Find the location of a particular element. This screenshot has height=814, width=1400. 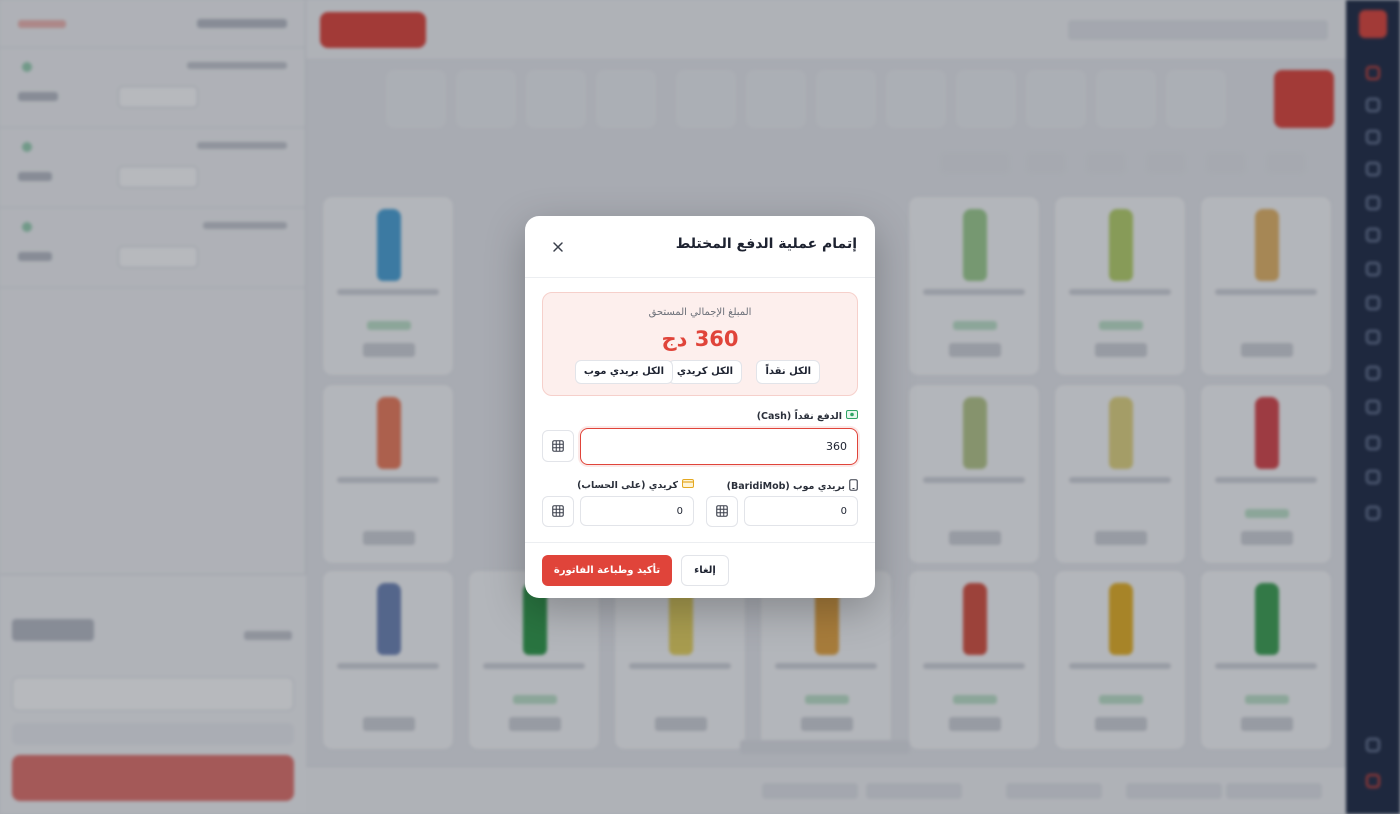

mobile-phone-icon is located at coordinates (853, 486).